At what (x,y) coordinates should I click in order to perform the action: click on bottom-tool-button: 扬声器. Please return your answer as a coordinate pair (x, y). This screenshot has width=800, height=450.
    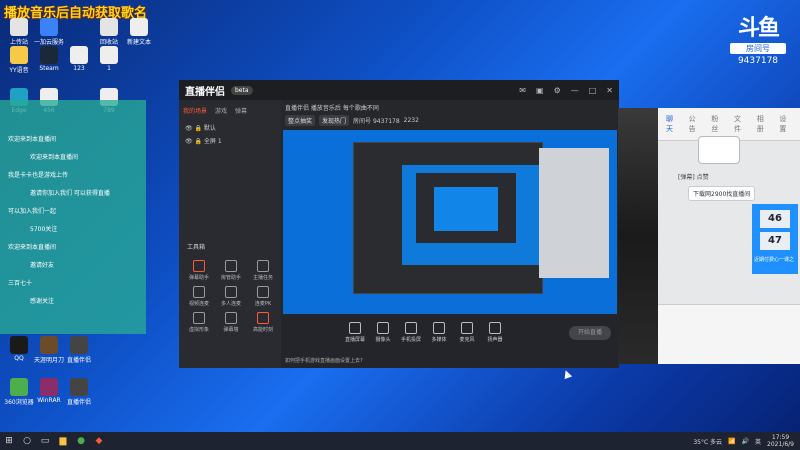
    Looking at the image, I should click on (495, 332).